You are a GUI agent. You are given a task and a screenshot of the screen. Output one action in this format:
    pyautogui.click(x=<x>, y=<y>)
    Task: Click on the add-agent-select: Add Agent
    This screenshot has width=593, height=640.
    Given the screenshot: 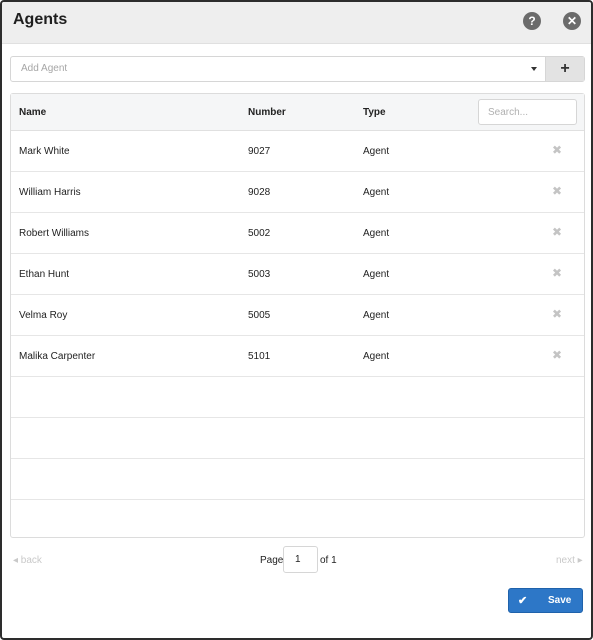 What is the action you would take?
    pyautogui.click(x=278, y=69)
    